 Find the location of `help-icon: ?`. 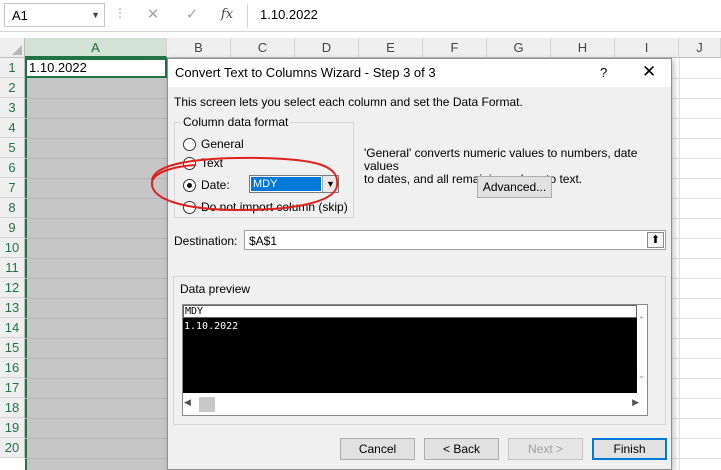

help-icon: ? is located at coordinates (603, 72).